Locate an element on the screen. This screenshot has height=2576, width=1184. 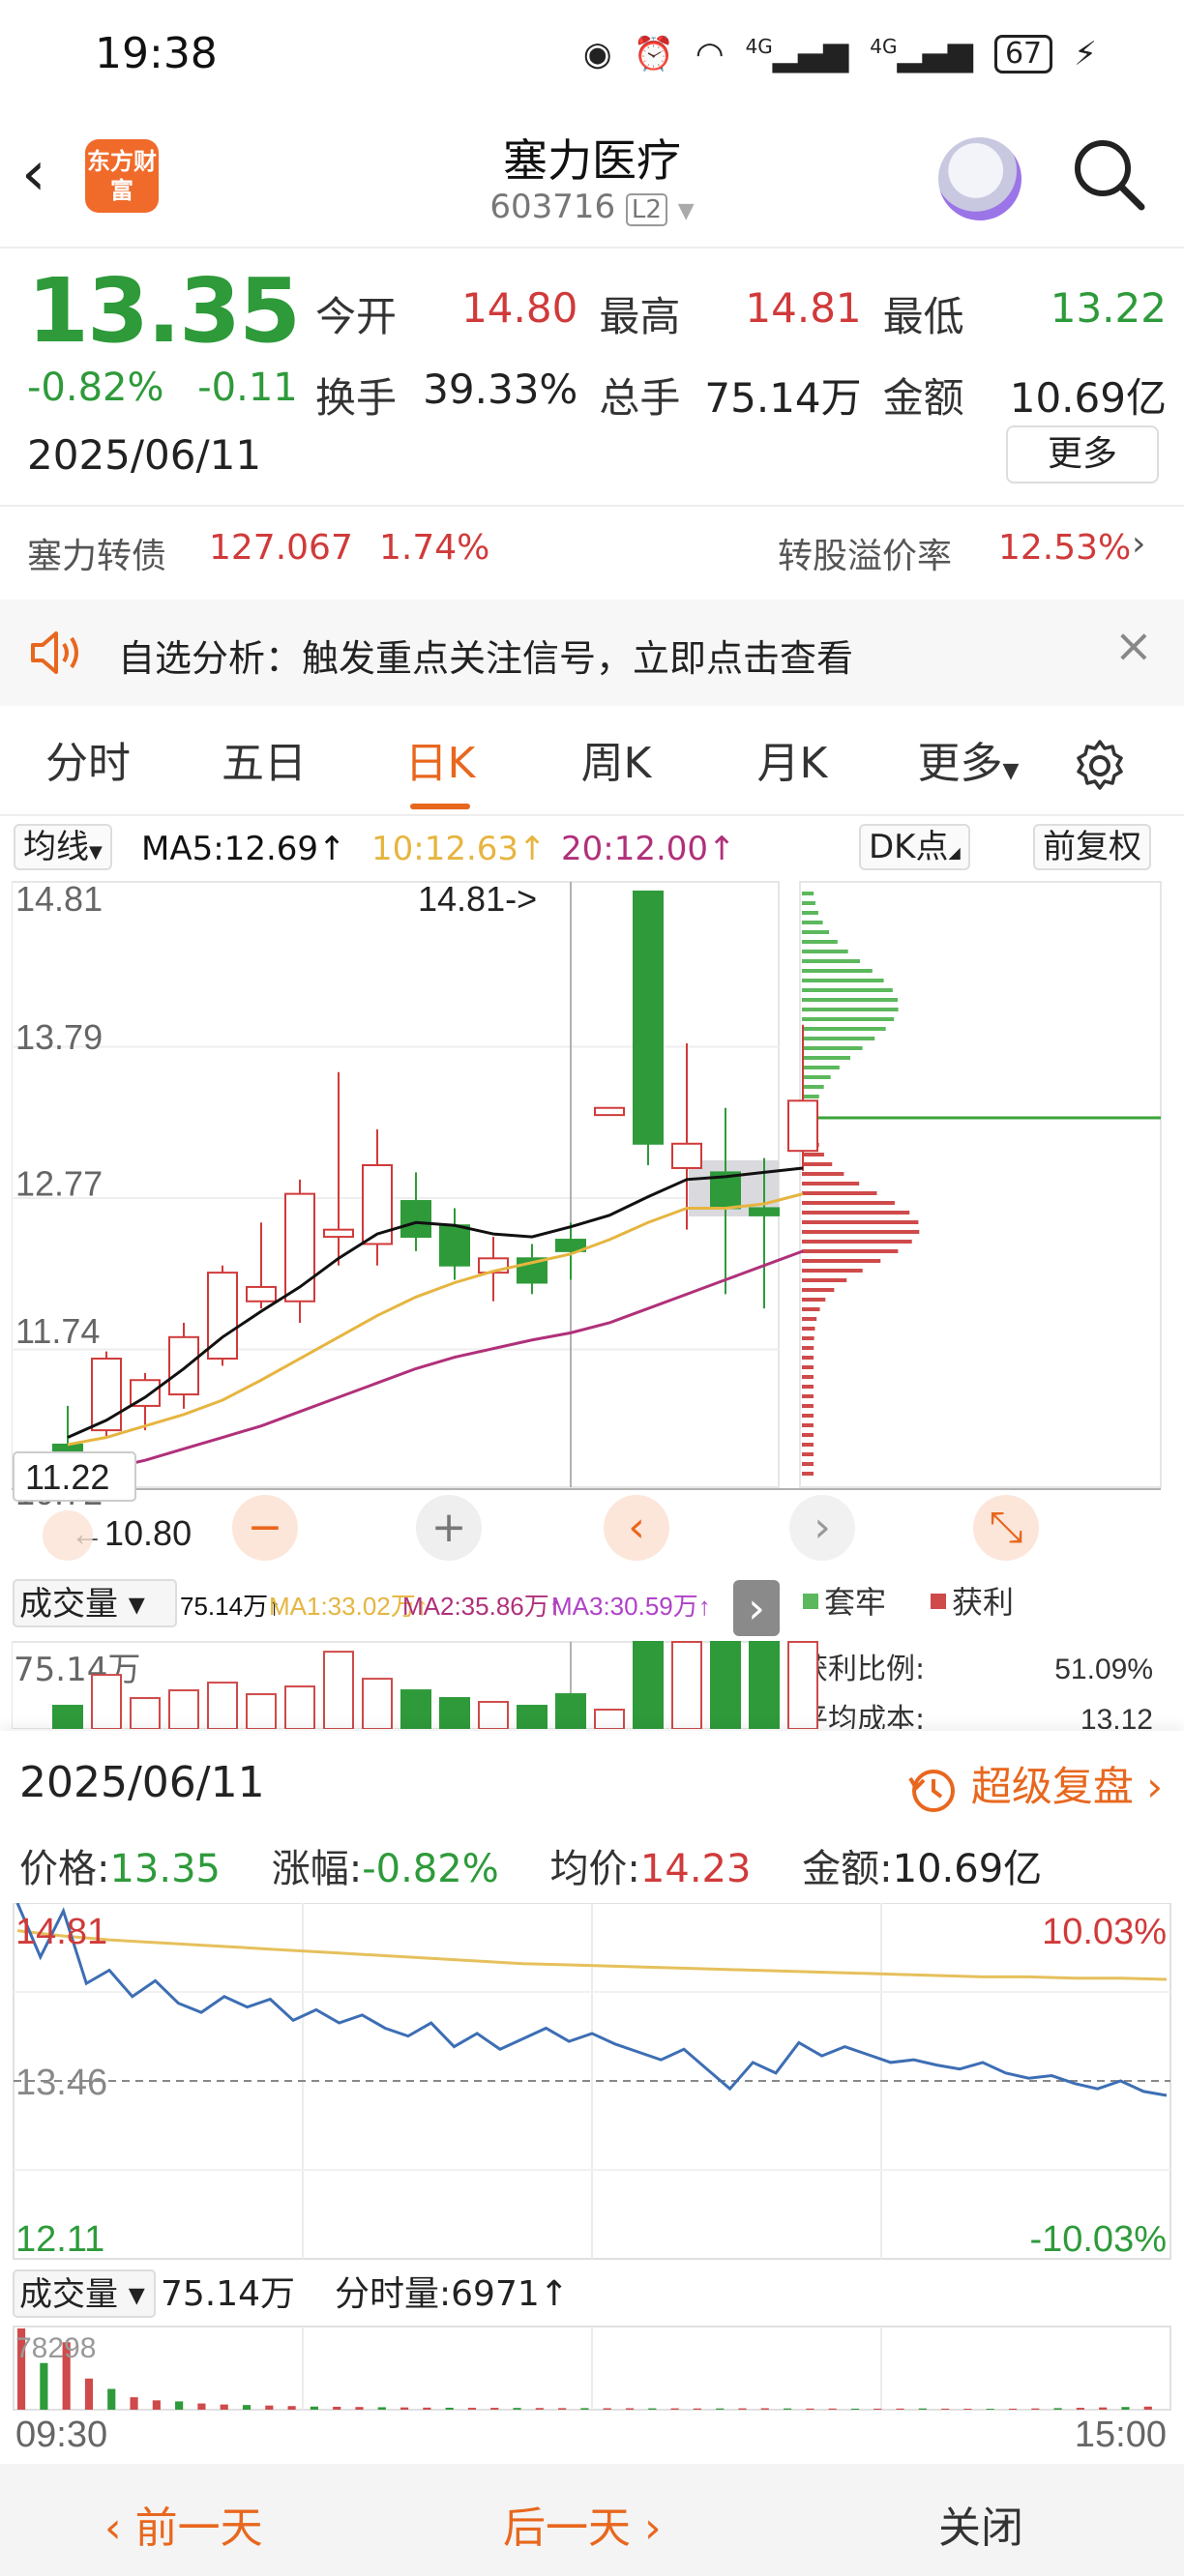
bottom-nav: ‹ 前一天 后一天 › 关闭 is located at coordinates (592, 2520).